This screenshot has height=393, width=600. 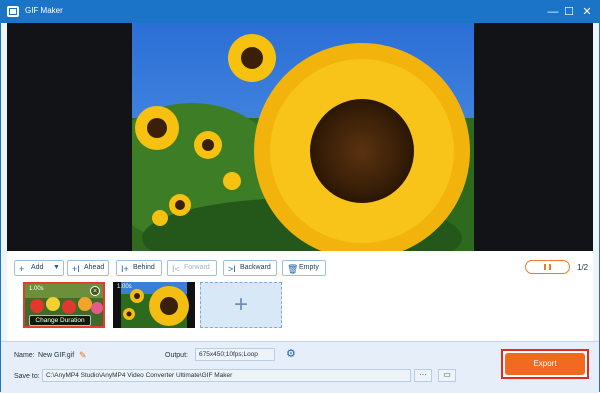 I want to click on gear-icon: ⚙, so click(x=291, y=353).